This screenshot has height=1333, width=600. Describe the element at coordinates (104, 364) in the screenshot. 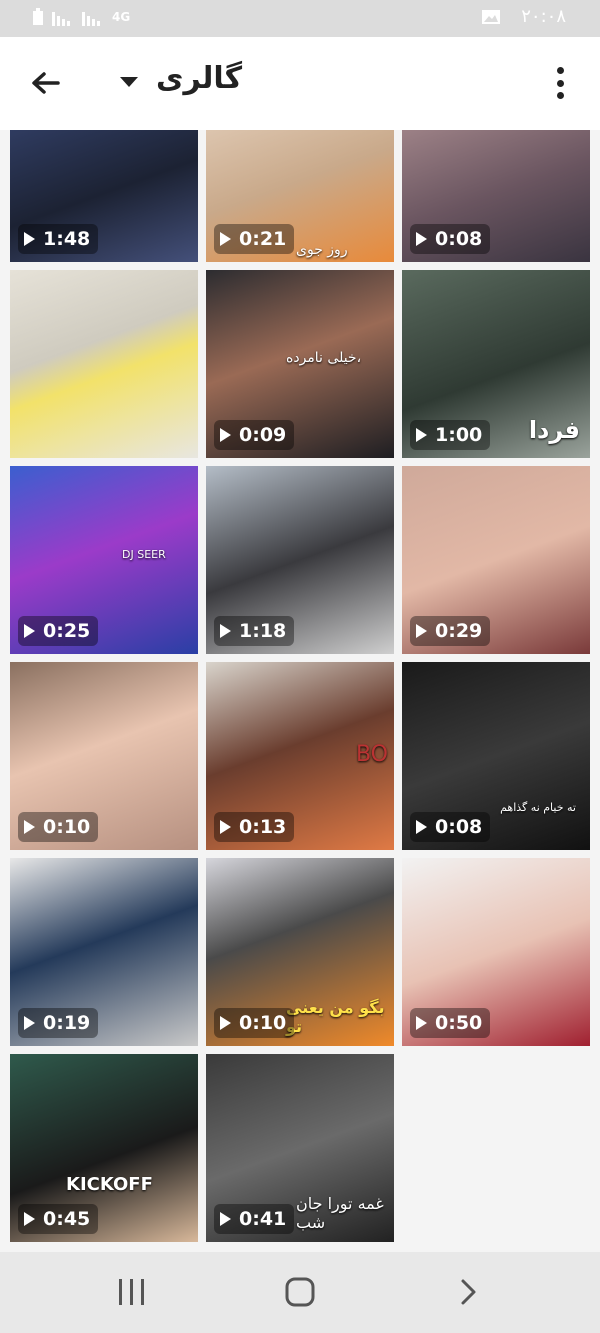

I see `video-thumbnail` at that location.